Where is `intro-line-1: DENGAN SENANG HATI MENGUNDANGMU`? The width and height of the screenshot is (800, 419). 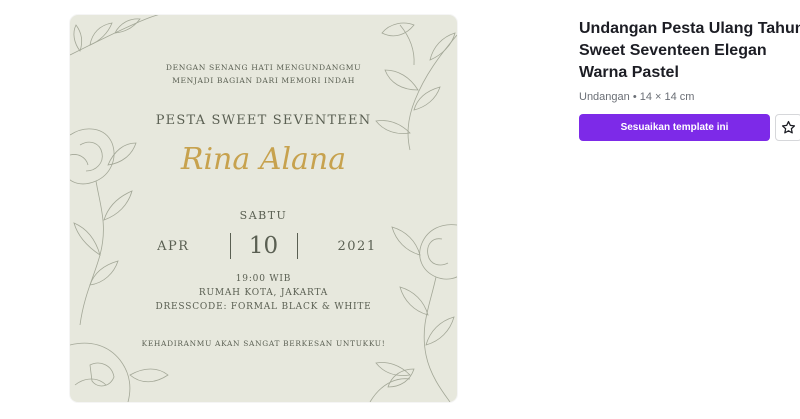 intro-line-1: DENGAN SENANG HATI MENGUNDANGMU is located at coordinates (263, 67).